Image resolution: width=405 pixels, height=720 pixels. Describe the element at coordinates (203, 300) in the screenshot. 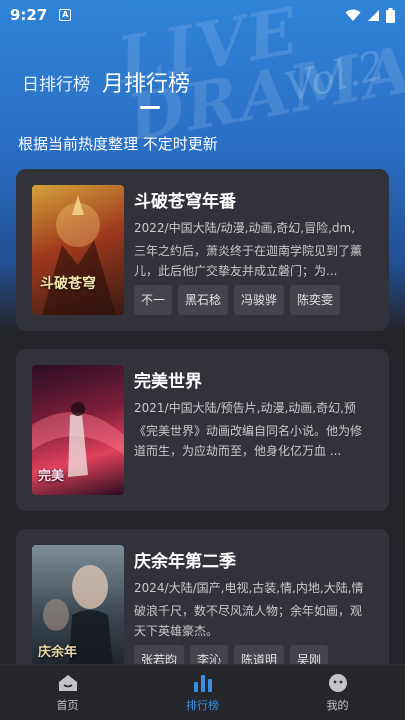

I see `cast-tag: 黑石稔` at that location.